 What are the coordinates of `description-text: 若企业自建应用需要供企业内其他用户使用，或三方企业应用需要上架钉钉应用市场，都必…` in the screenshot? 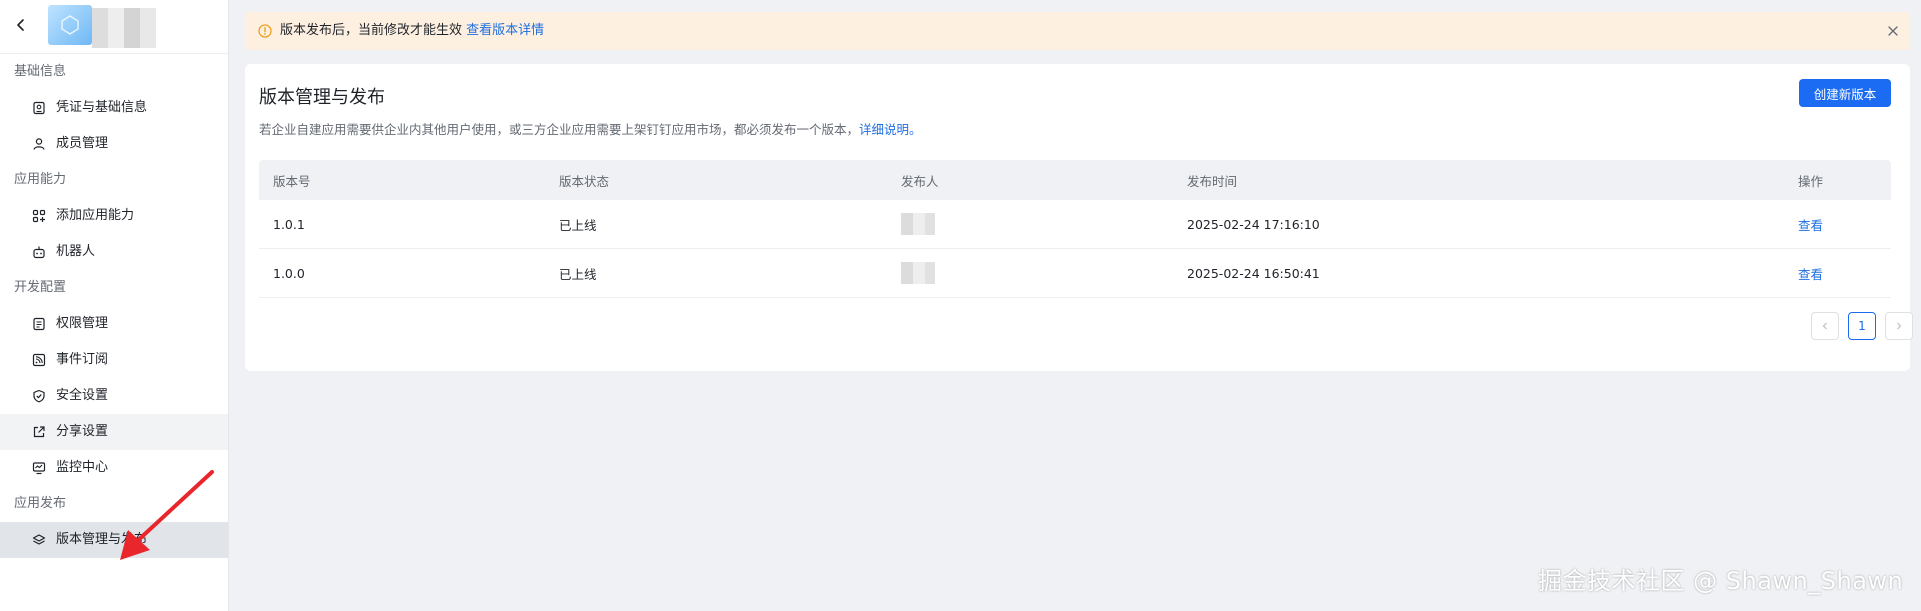 It's located at (559, 129).